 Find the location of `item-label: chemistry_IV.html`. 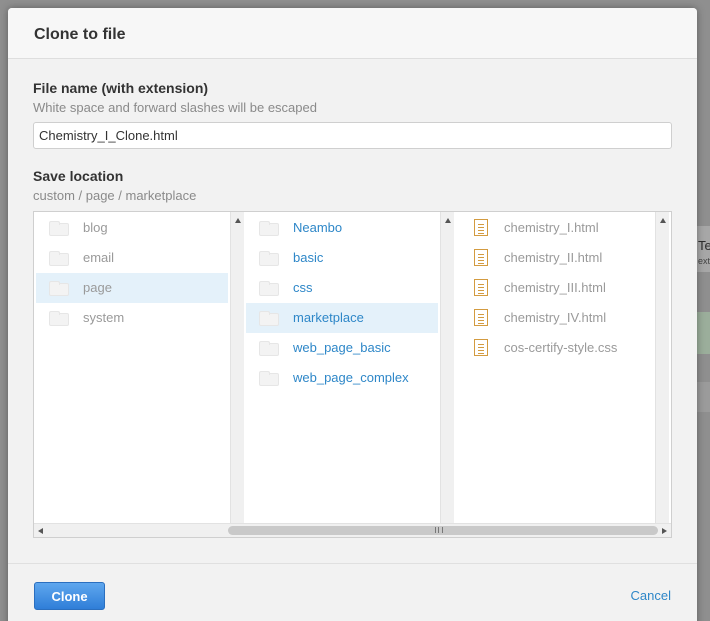

item-label: chemistry_IV.html is located at coordinates (555, 317).